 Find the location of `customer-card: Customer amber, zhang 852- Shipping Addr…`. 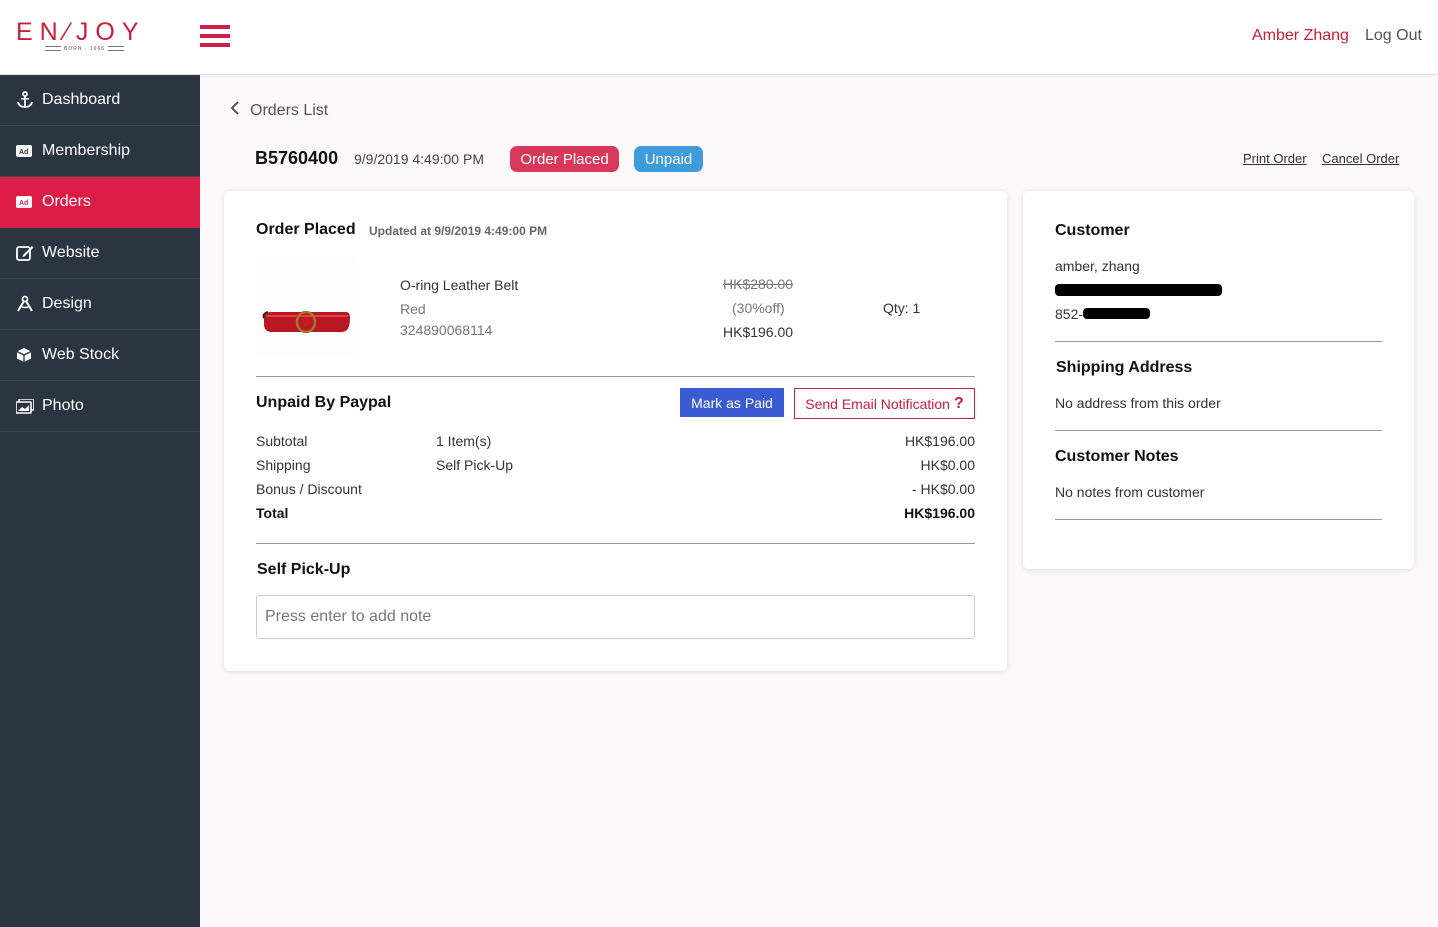

customer-card: Customer amber, zhang 852- Shipping Addr… is located at coordinates (1218, 380).